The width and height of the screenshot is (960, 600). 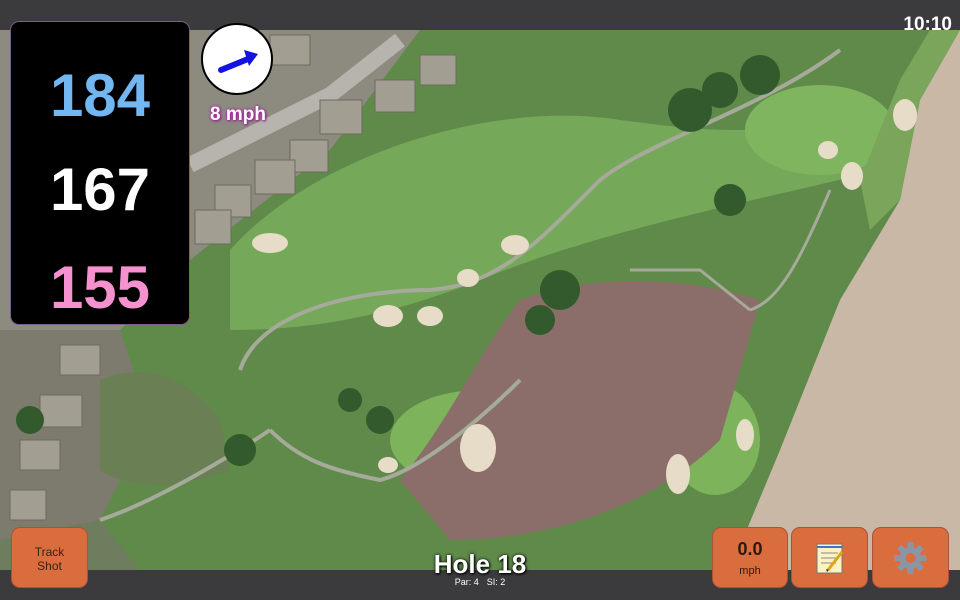 I want to click on arrow-icon, so click(x=238, y=61).